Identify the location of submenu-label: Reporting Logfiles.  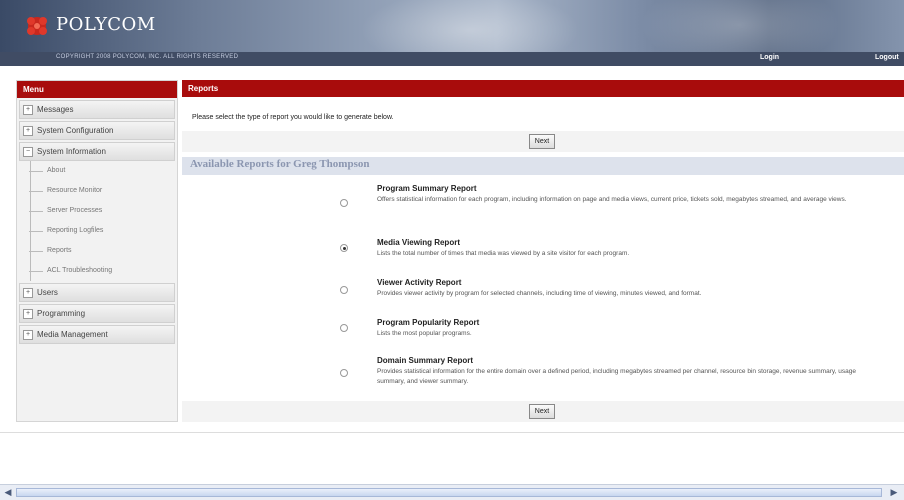
(75, 230).